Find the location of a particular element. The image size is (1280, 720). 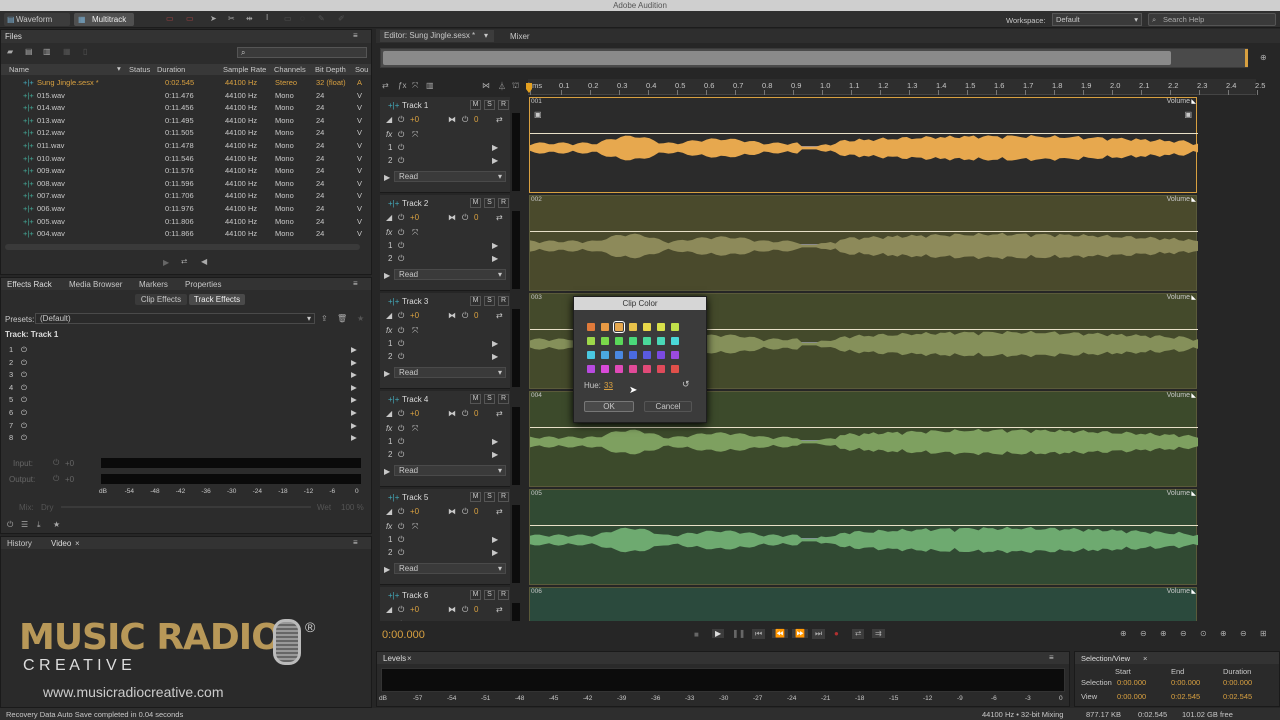

autoplay-icon: ◀ is located at coordinates (204, 261).